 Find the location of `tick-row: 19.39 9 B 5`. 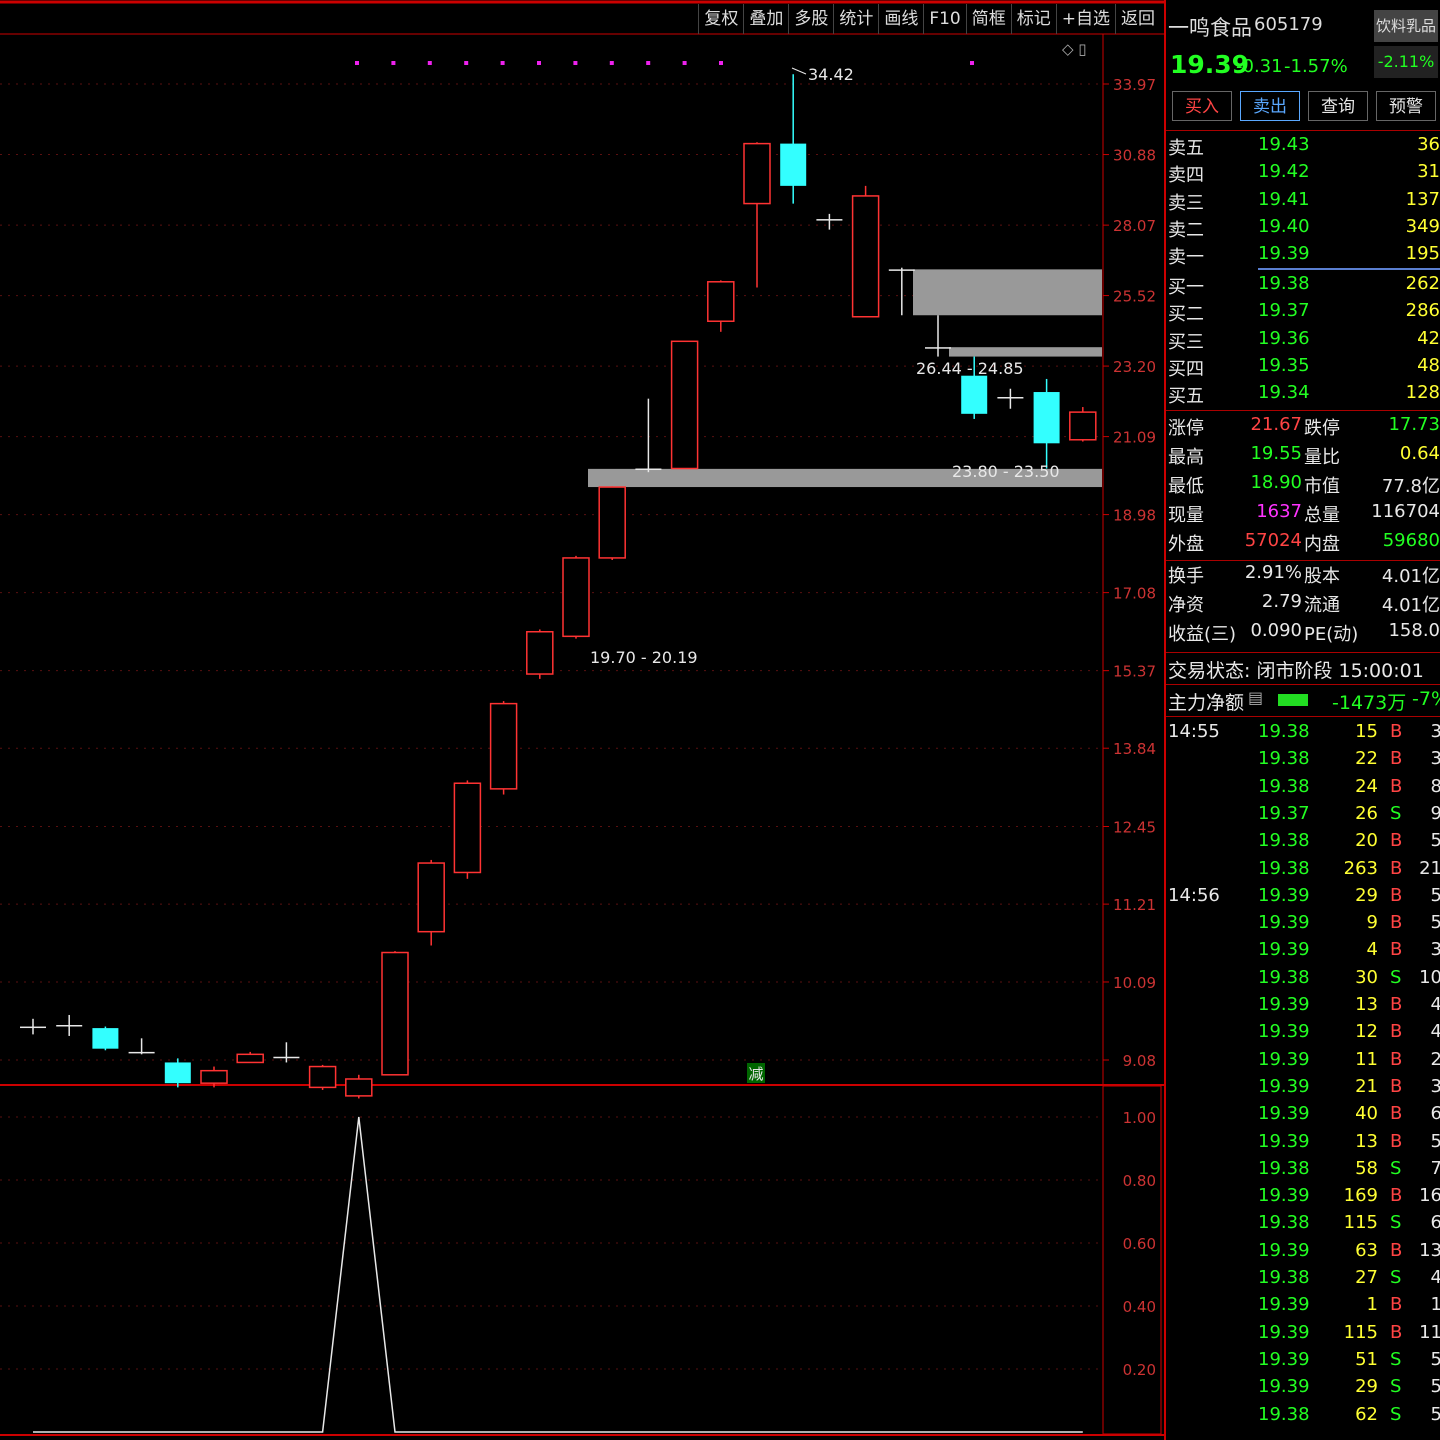

tick-row: 19.39 9 B 5 is located at coordinates (1303, 925).